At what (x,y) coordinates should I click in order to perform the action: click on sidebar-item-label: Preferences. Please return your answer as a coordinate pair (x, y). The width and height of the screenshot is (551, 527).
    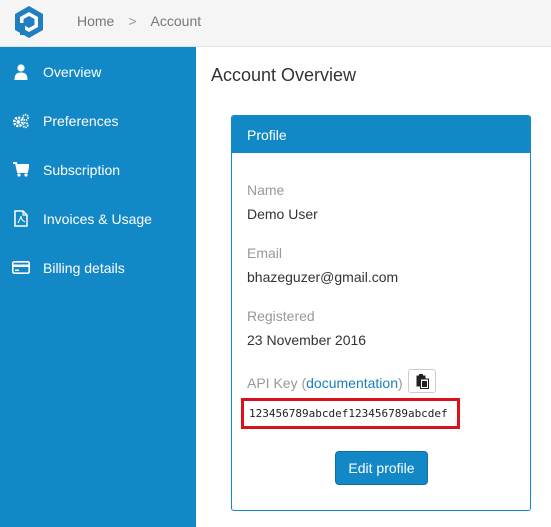
    Looking at the image, I should click on (81, 120).